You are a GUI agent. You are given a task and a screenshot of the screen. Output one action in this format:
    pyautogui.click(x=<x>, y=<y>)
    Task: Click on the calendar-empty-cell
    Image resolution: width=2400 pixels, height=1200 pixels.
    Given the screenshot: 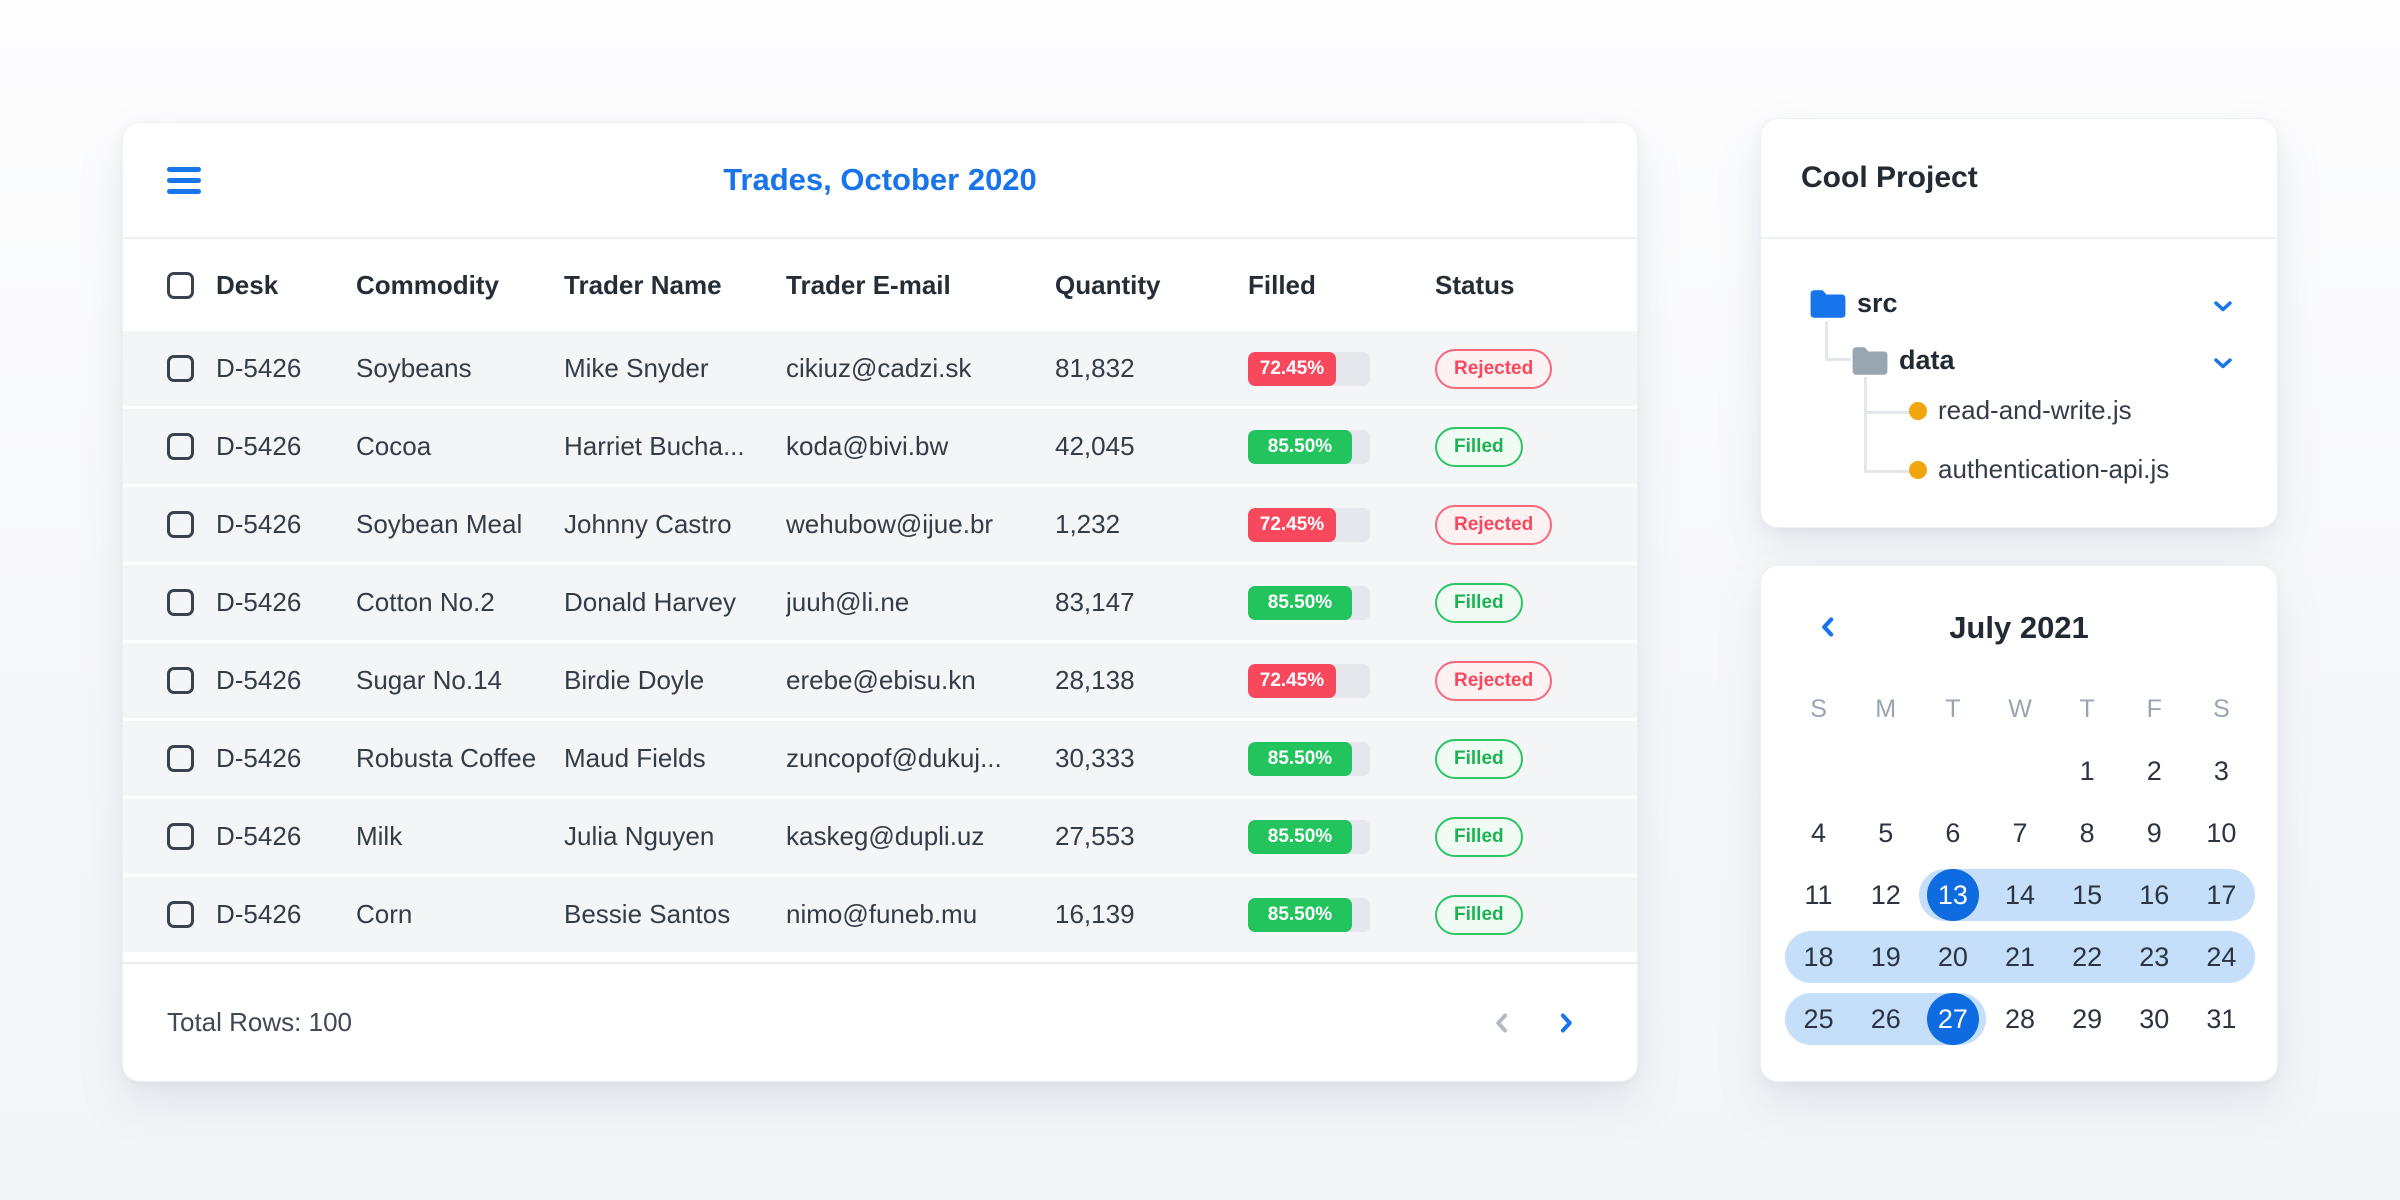 What is the action you would take?
    pyautogui.click(x=1818, y=771)
    